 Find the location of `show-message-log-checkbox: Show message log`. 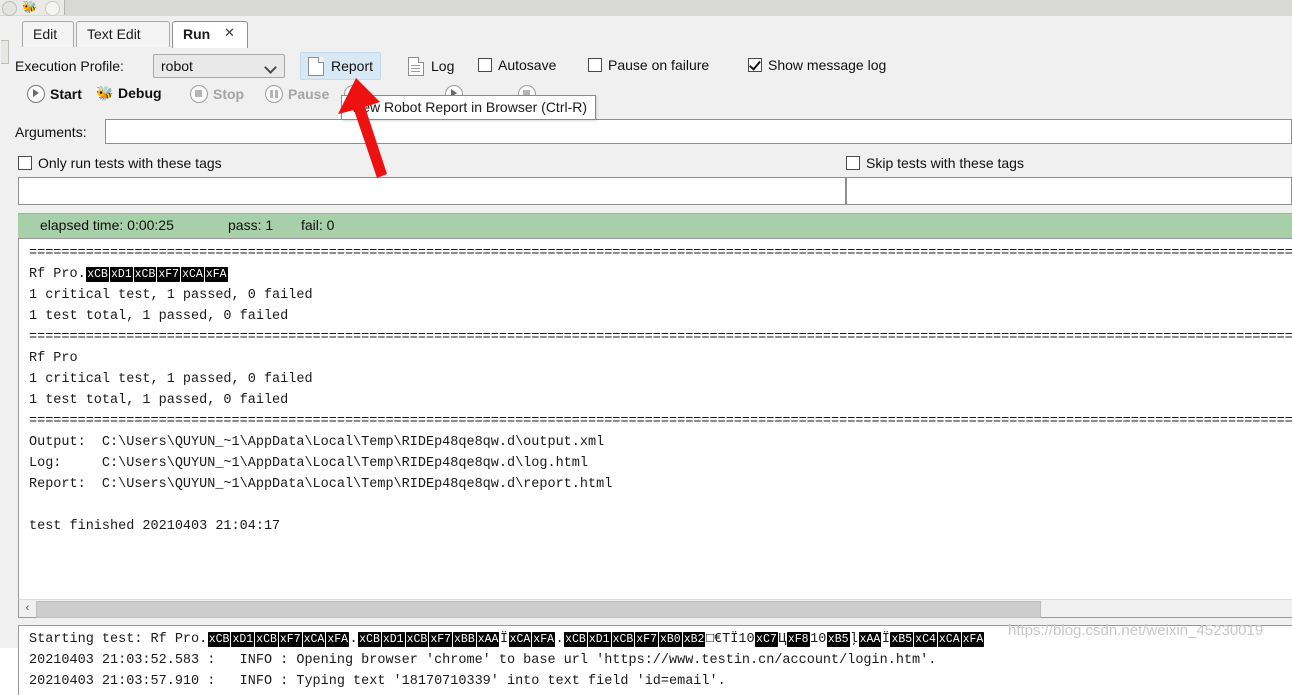

show-message-log-checkbox: Show message log is located at coordinates (817, 65).